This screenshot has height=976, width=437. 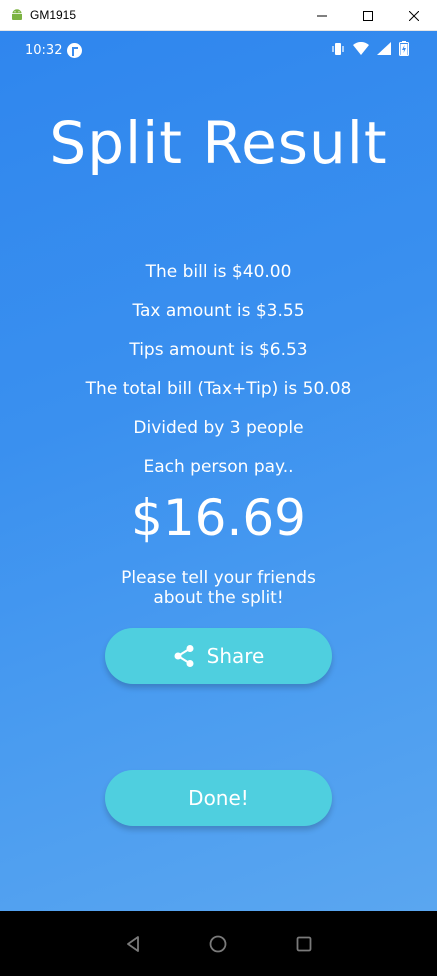 I want to click on page-title: Split Result, so click(x=218, y=143).